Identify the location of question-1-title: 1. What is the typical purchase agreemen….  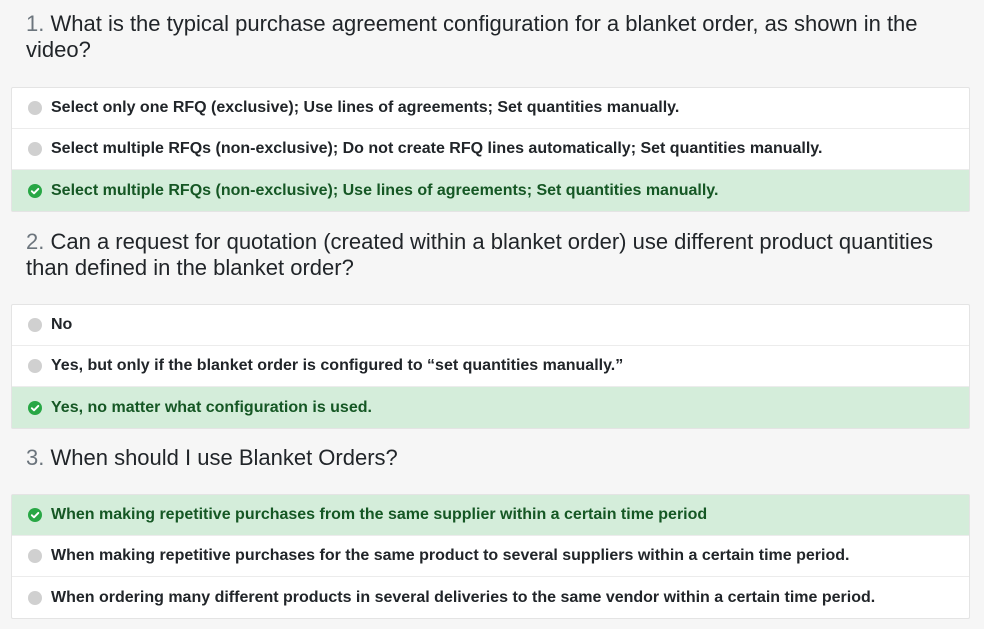
(491, 37).